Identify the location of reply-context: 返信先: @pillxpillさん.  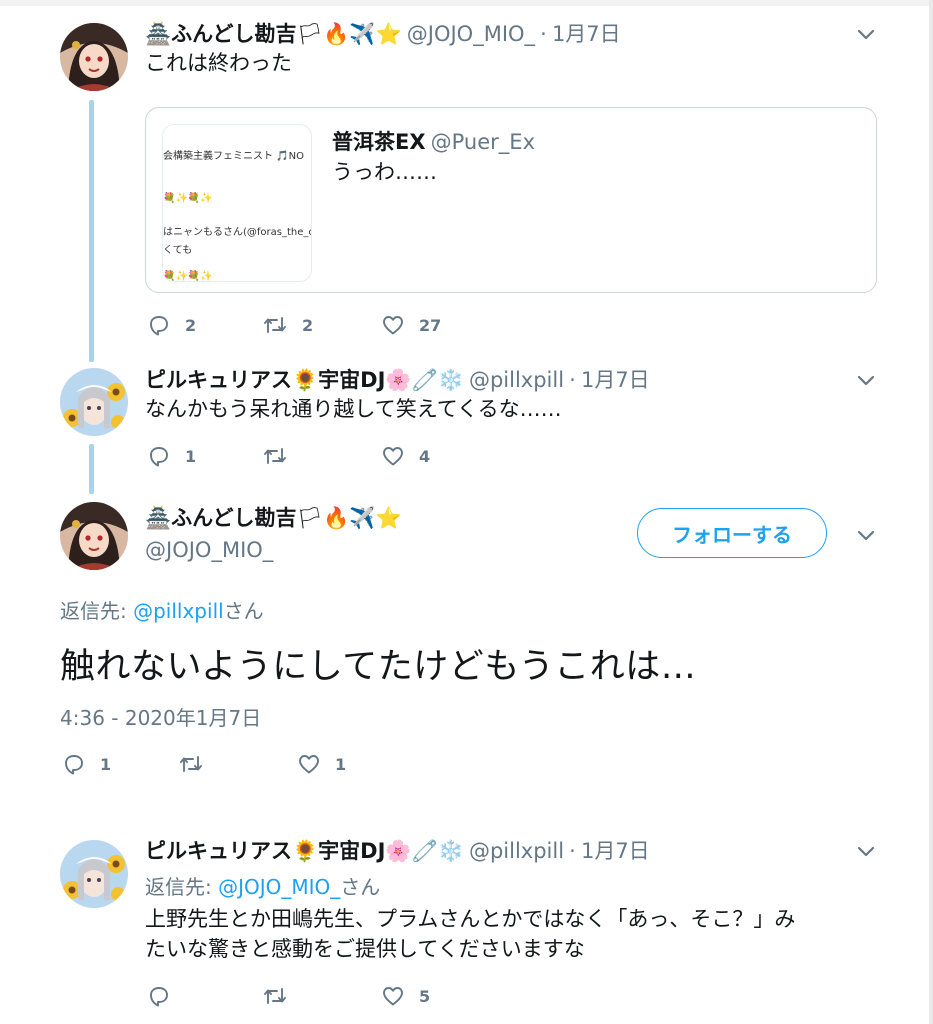
(162, 609).